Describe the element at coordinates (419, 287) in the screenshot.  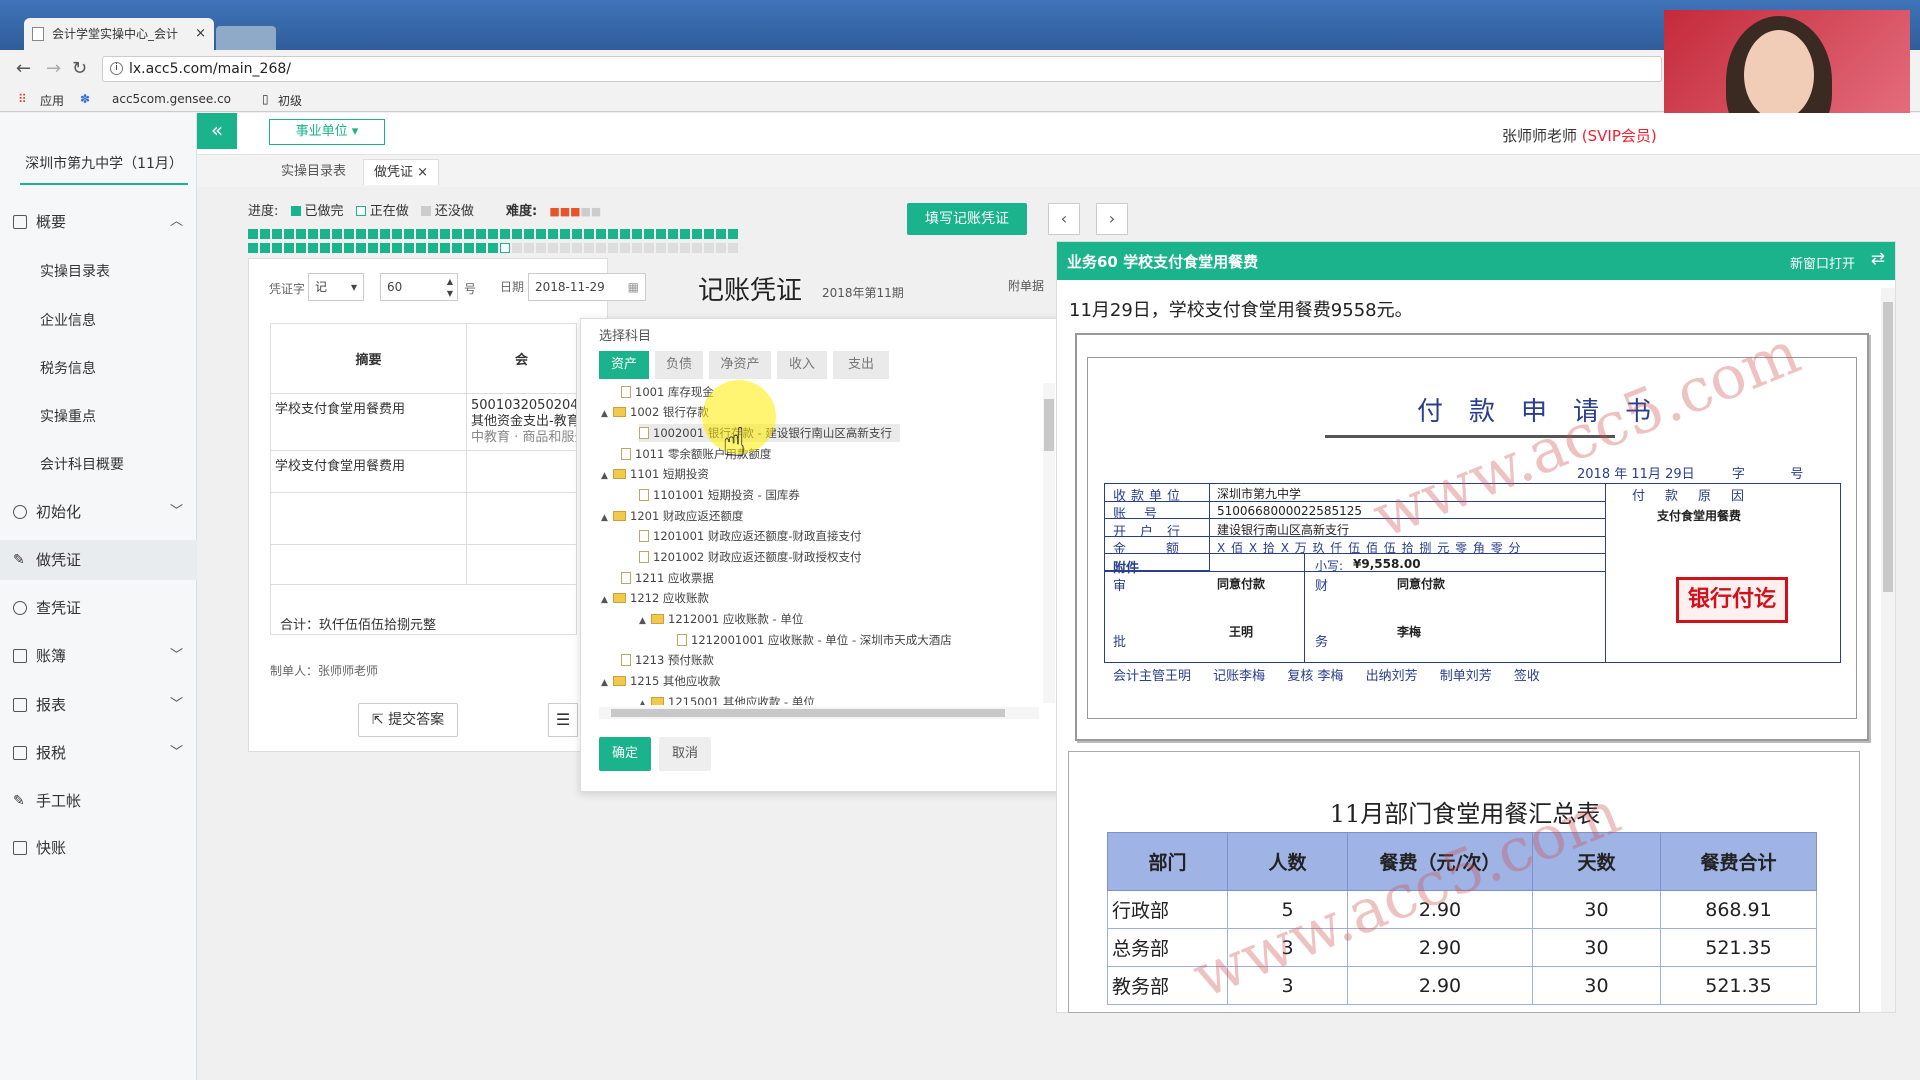
I see `voucher-number-stepper: 60 ▲ ▼` at that location.